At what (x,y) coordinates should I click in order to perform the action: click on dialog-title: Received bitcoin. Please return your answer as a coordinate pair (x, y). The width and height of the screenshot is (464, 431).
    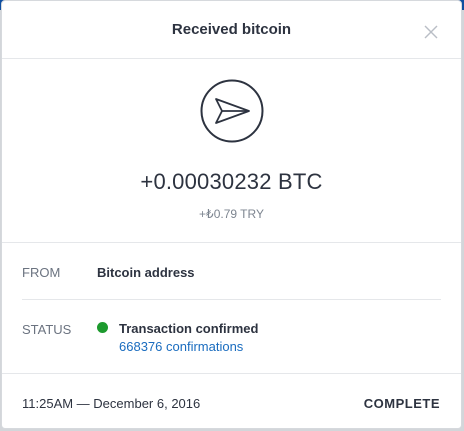
    Looking at the image, I should click on (231, 29).